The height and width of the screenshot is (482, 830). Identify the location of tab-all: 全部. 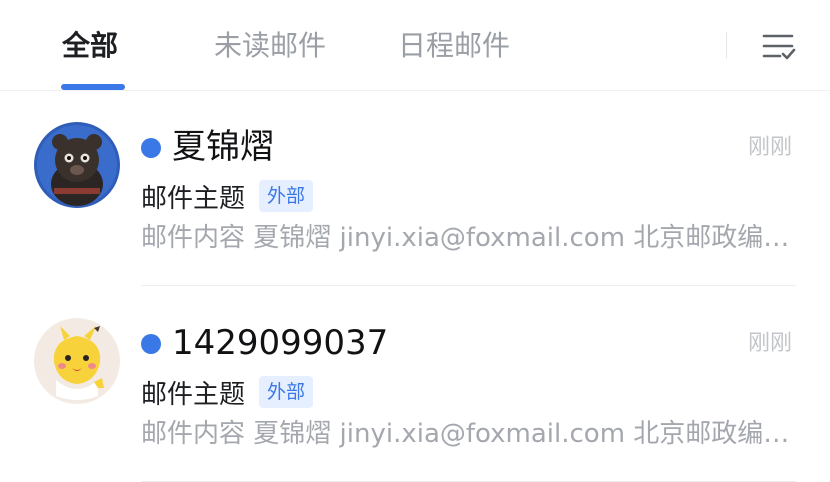
(90, 46).